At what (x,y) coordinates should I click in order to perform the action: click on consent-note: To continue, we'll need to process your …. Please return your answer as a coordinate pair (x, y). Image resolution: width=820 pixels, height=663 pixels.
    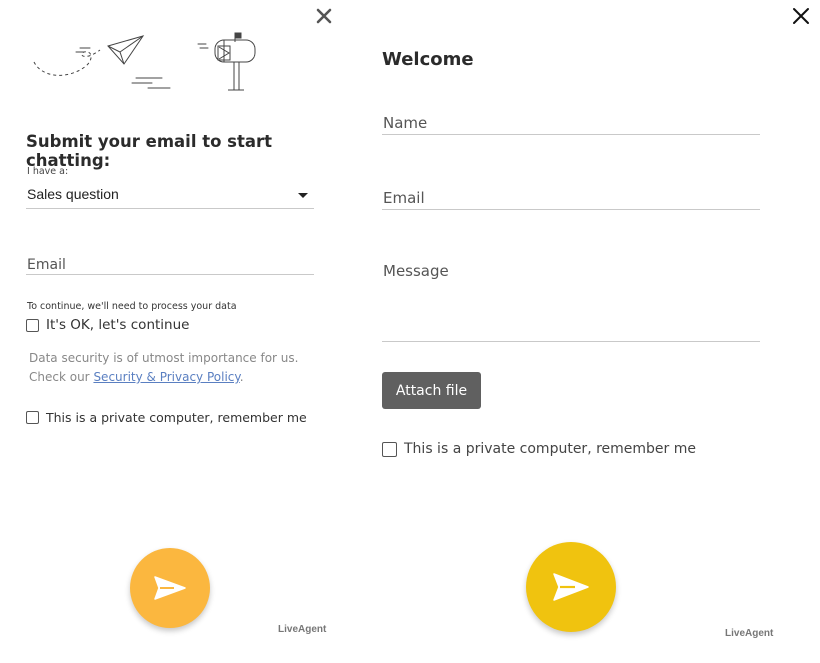
    Looking at the image, I should click on (132, 306).